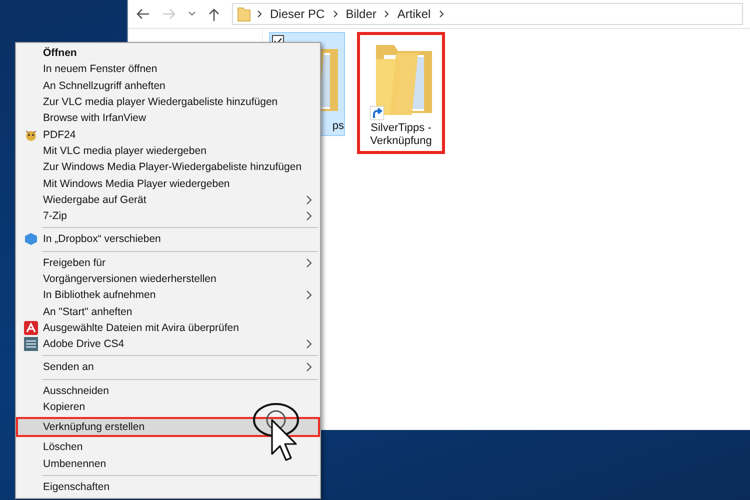 This screenshot has width=750, height=500. Describe the element at coordinates (168, 328) in the screenshot. I see `menu-item: Ausgewählte Dateien mit Avira überprüfen` at that location.